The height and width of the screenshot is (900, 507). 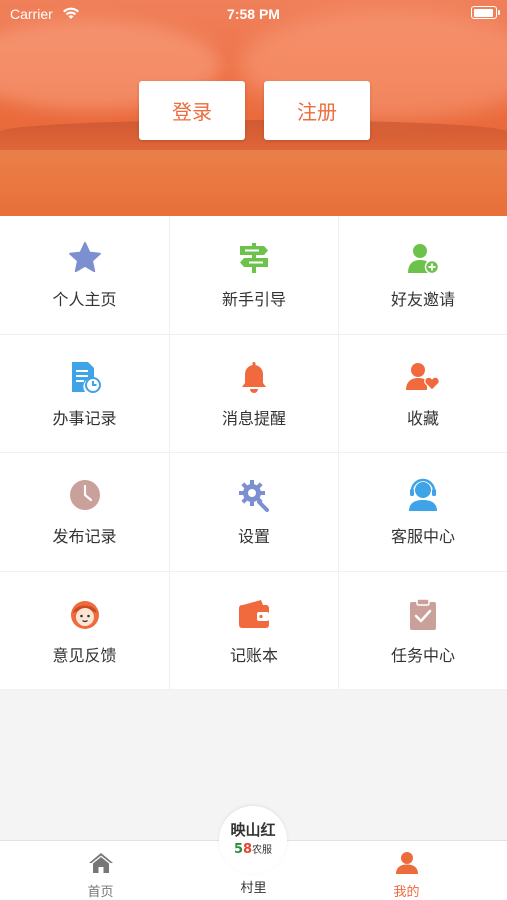 I want to click on menu-item-label: 收藏, so click(x=422, y=418).